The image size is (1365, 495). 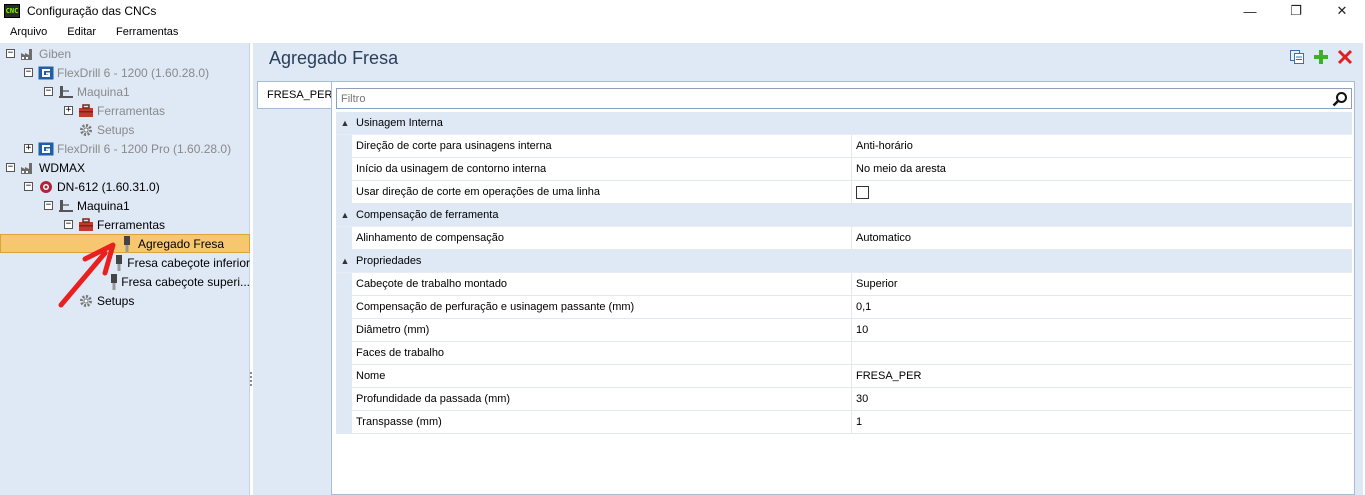 What do you see at coordinates (125, 224) in the screenshot?
I see `tree-node: − Ferramentas` at bounding box center [125, 224].